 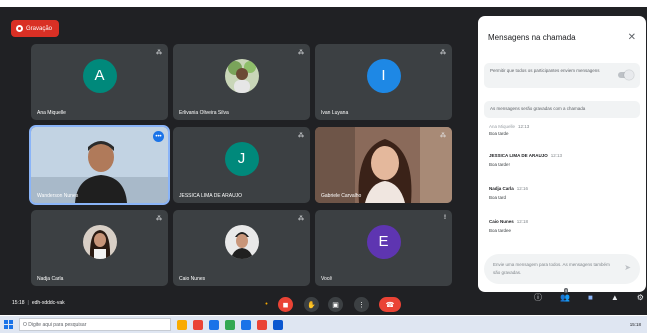 What do you see at coordinates (640, 297) in the screenshot?
I see `host-controls-icon: ⚙` at bounding box center [640, 297].